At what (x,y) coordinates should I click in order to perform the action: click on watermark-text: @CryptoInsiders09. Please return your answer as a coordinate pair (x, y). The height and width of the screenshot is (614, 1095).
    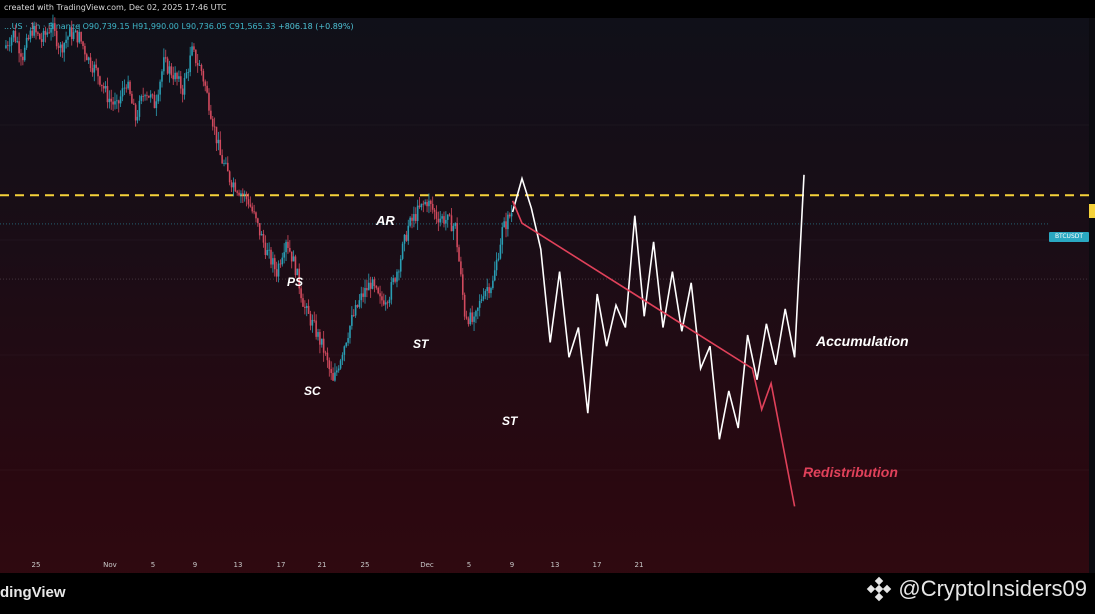
    Looking at the image, I should click on (992, 588).